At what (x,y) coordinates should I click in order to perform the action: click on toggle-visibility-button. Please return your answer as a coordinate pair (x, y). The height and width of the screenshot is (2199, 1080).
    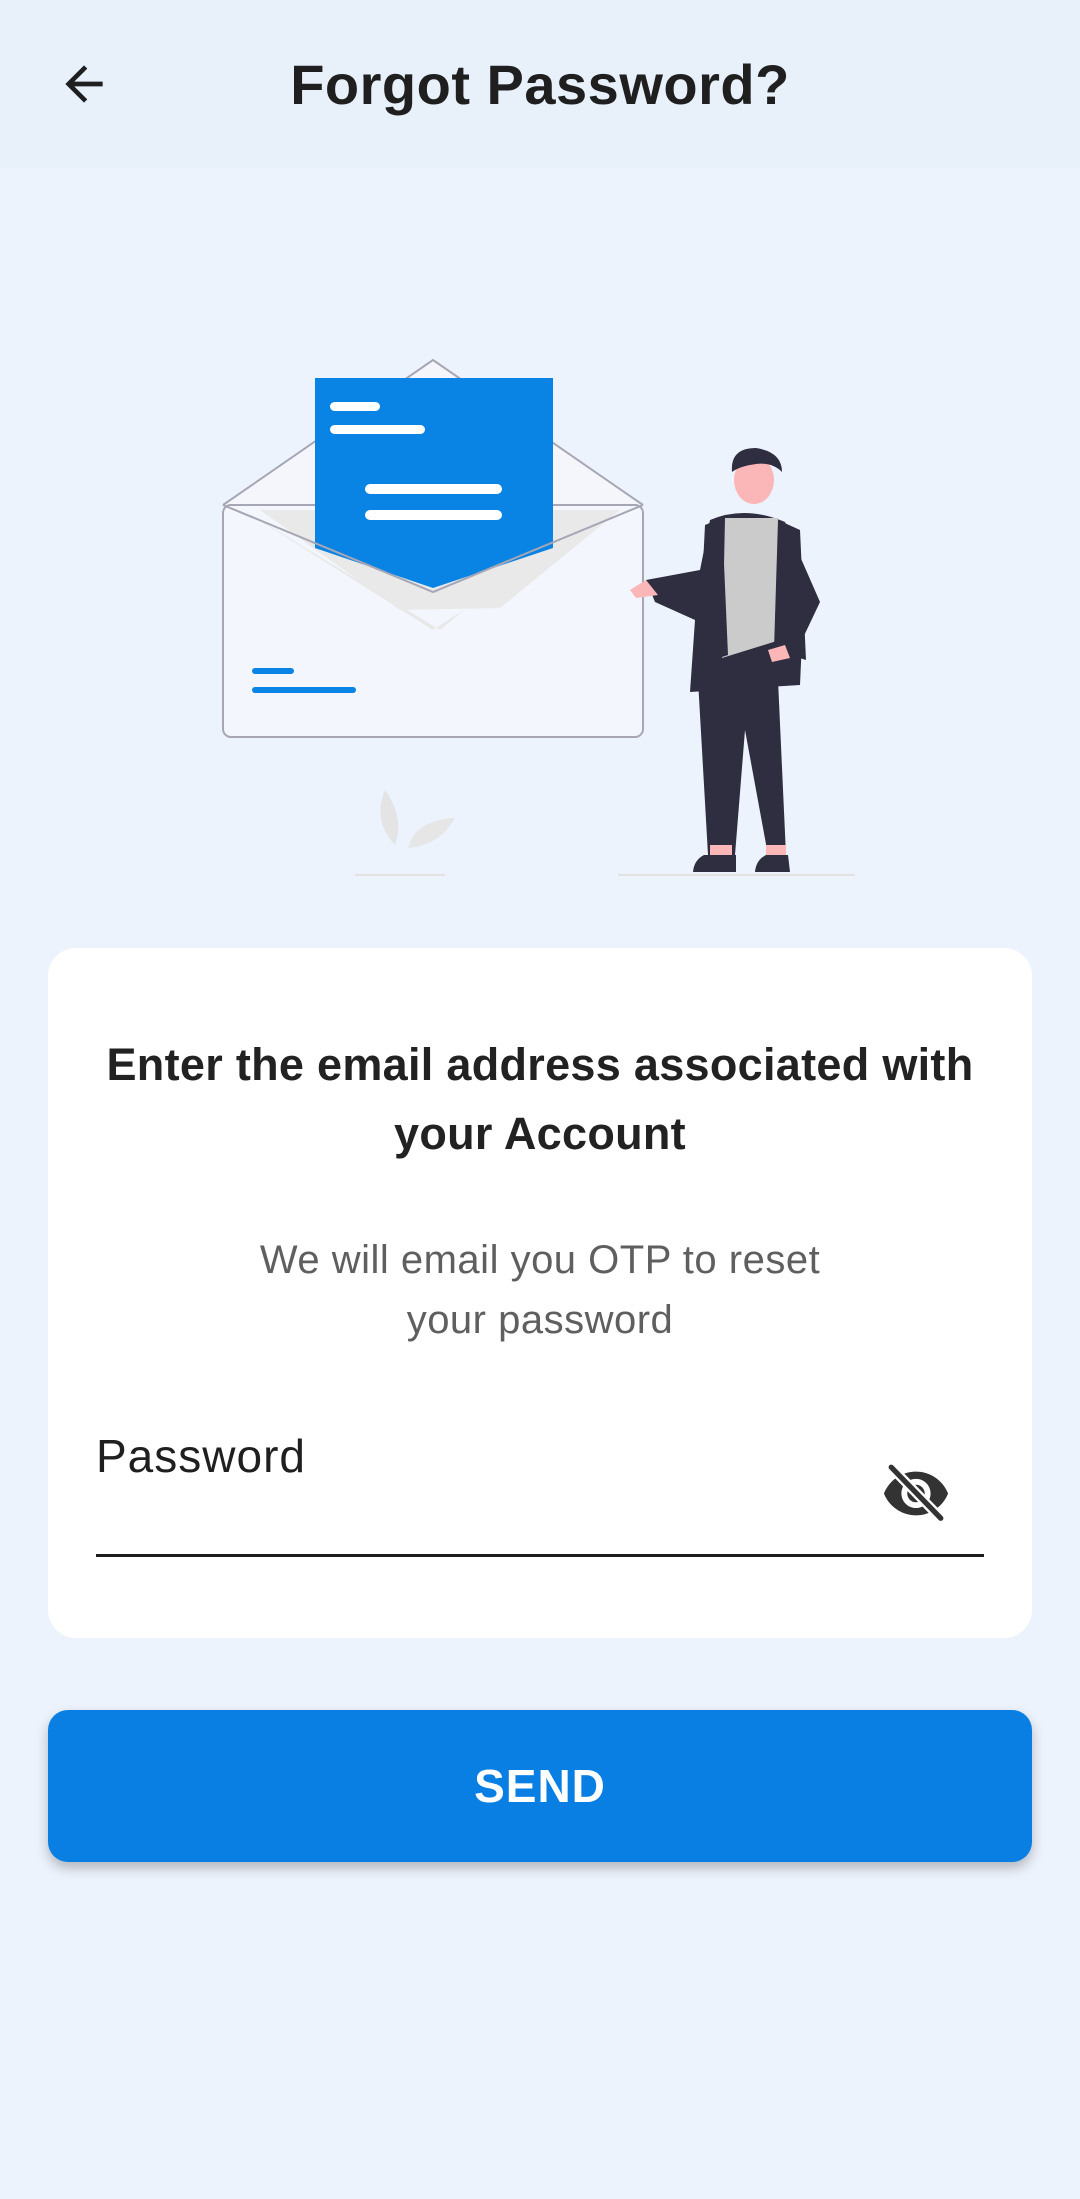
    Looking at the image, I should click on (916, 1492).